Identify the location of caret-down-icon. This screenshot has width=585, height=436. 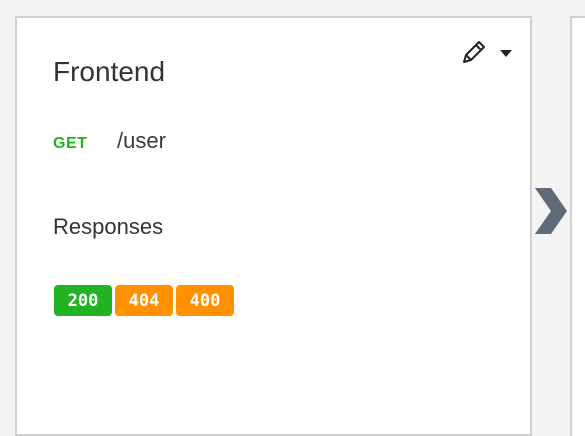
(506, 53).